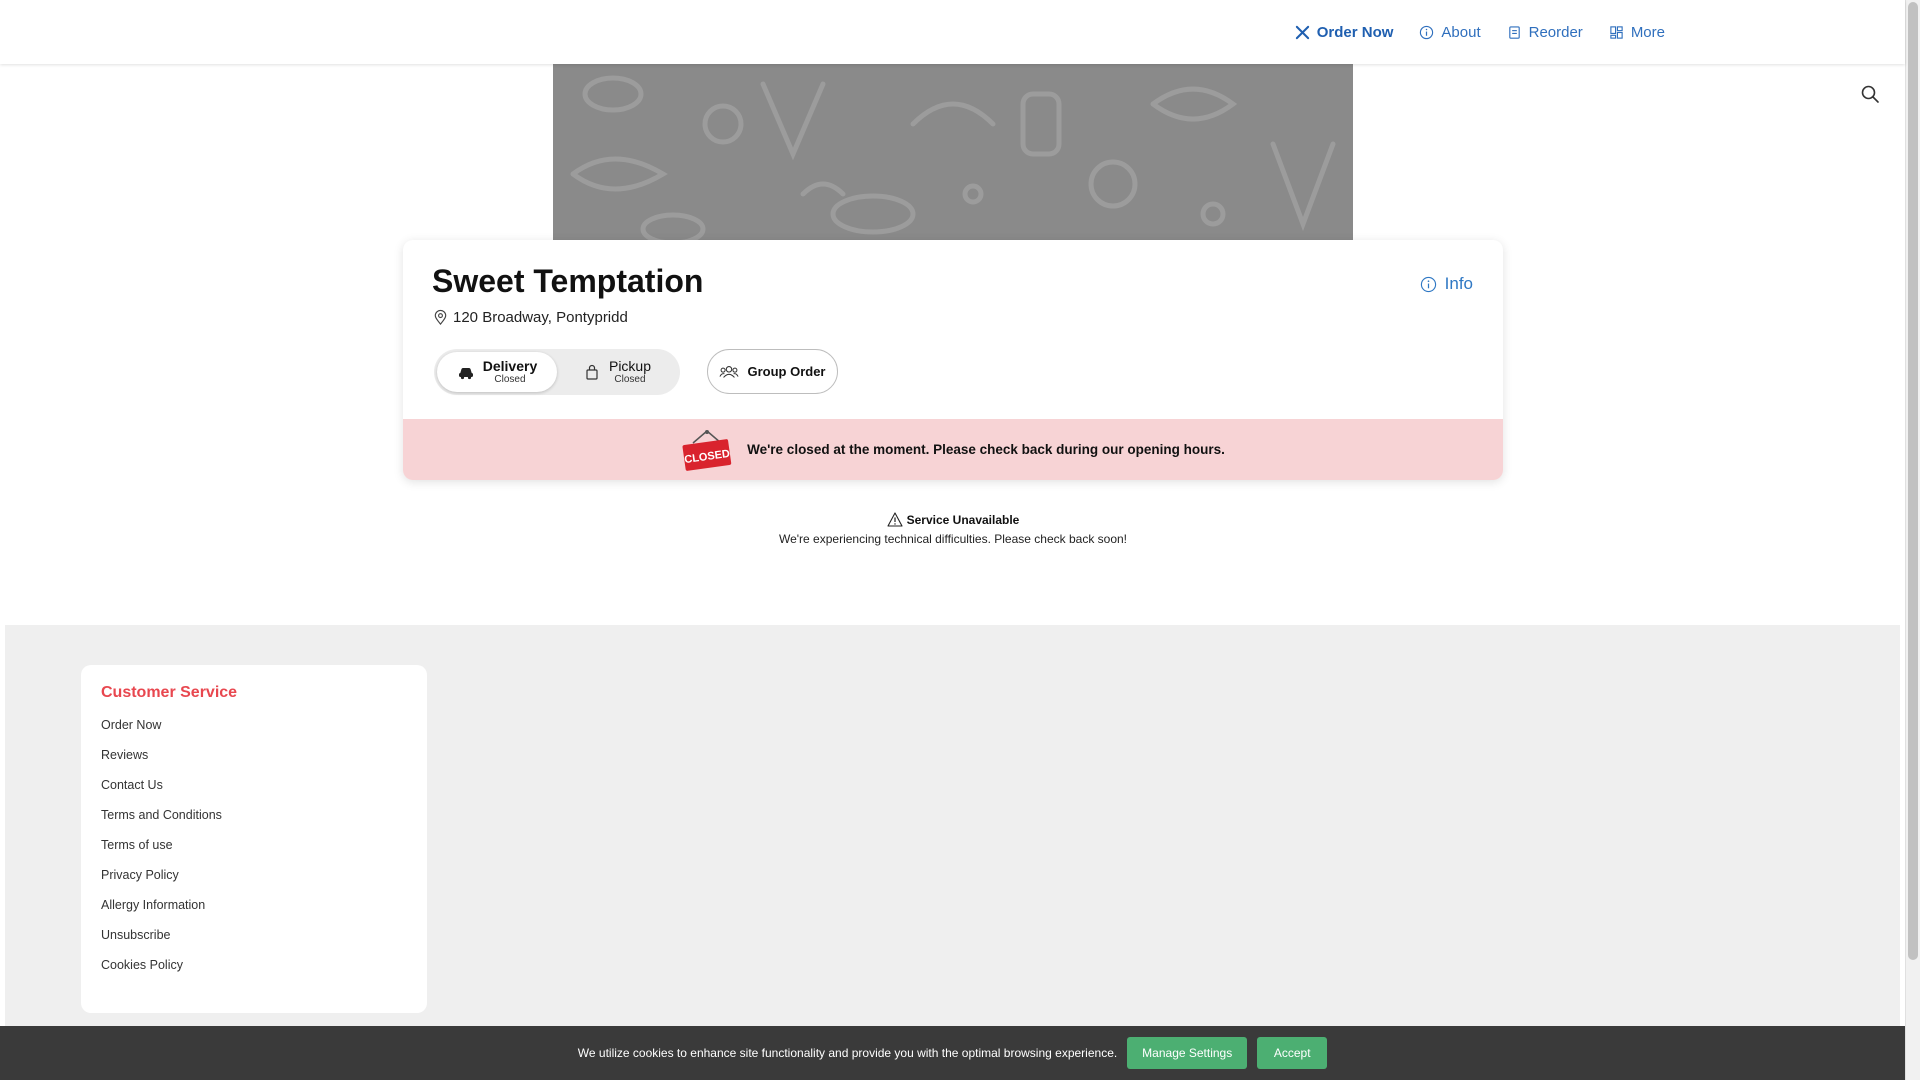  I want to click on service-title-row: Service Unavailable, so click(953, 519).